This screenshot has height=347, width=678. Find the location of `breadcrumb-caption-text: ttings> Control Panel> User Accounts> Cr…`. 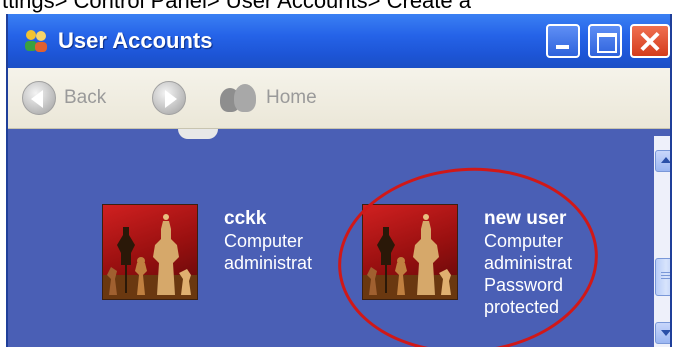

breadcrumb-caption-text: ttings> Control Panel> User Accounts> Cr… is located at coordinates (236, 6).